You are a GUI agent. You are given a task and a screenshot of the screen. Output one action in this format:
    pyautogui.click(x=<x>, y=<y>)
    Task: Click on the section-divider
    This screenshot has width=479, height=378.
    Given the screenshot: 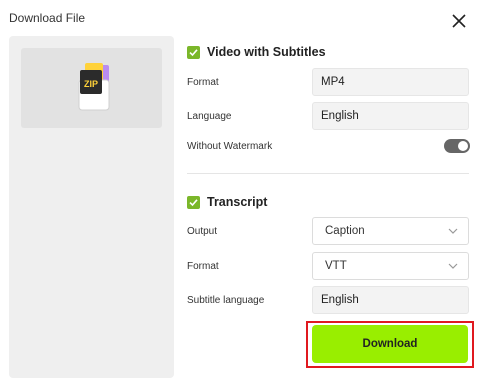 What is the action you would take?
    pyautogui.click(x=328, y=173)
    